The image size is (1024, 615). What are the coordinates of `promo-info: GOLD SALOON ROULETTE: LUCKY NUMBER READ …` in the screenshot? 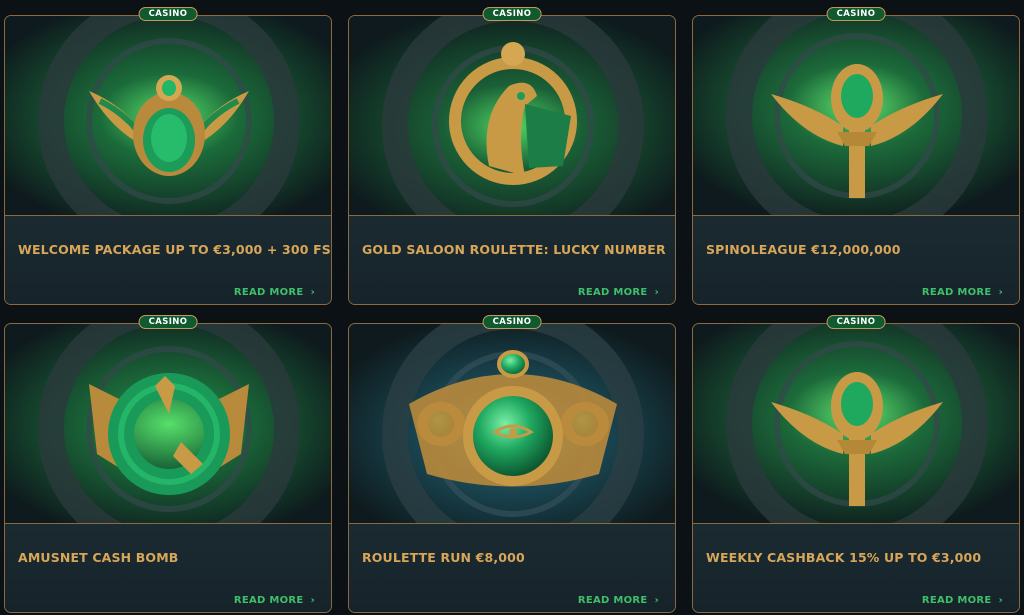 It's located at (512, 260).